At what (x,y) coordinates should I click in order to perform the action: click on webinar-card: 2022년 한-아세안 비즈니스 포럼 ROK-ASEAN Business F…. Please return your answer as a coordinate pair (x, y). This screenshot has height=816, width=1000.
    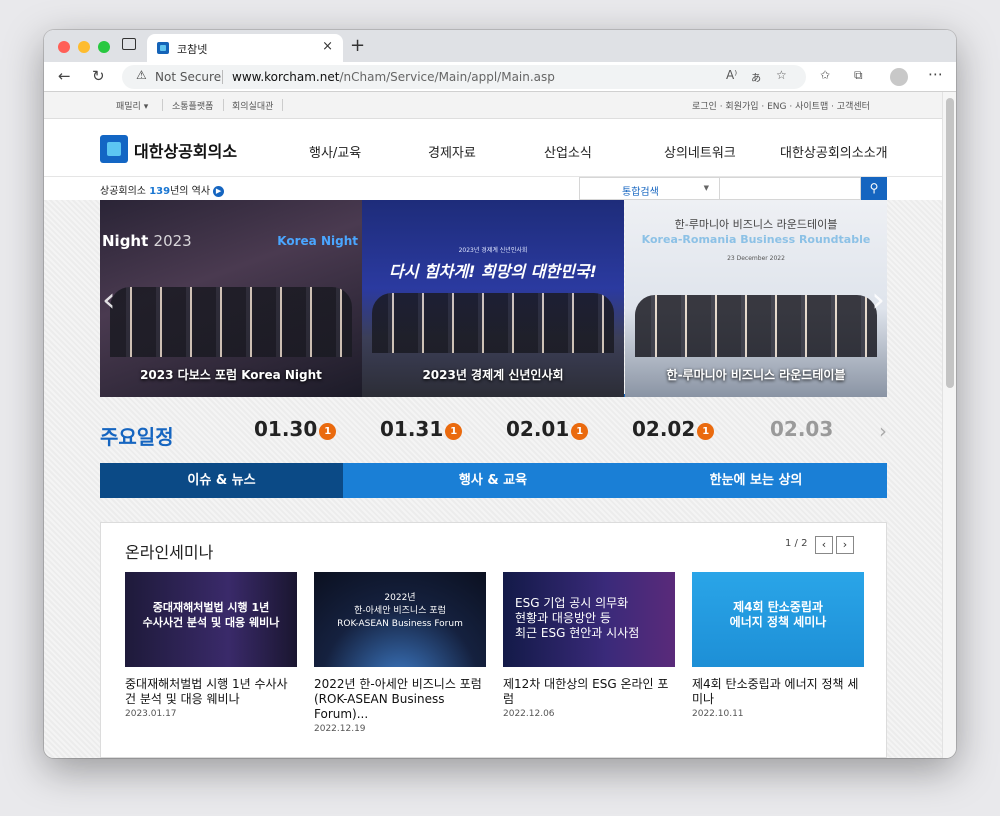
    Looking at the image, I should click on (400, 653).